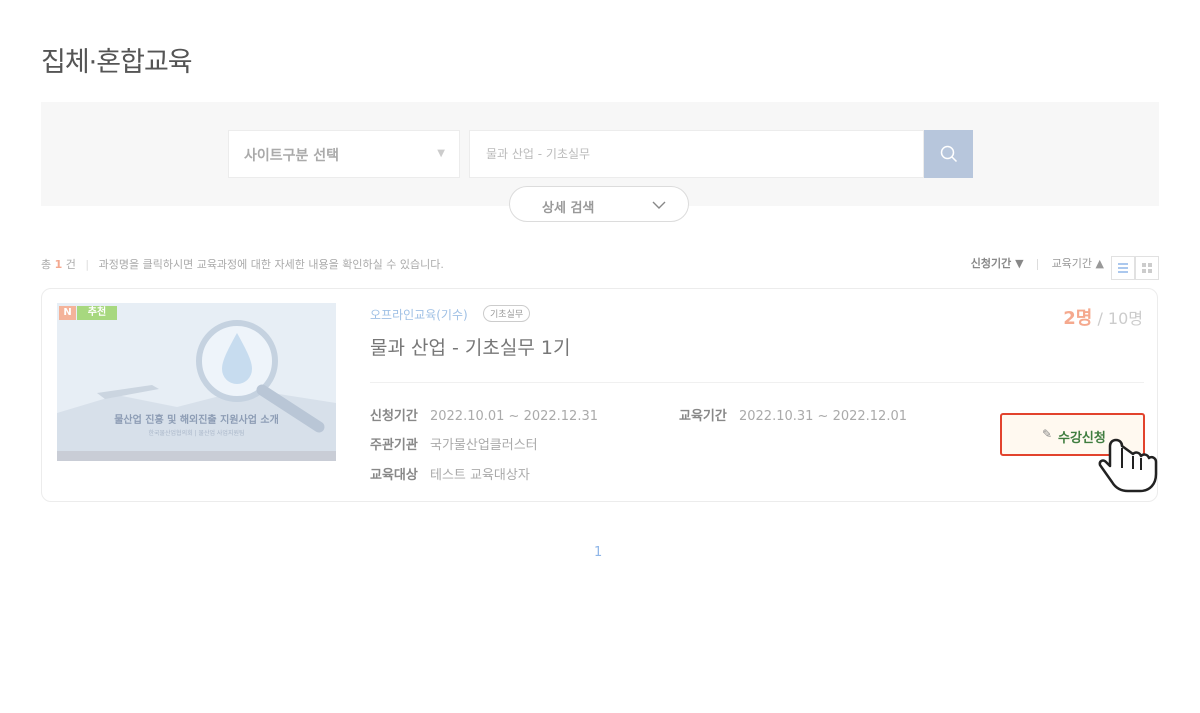  Describe the element at coordinates (483, 445) in the screenshot. I see `host-org-value: 국가물산업클러스터` at that location.